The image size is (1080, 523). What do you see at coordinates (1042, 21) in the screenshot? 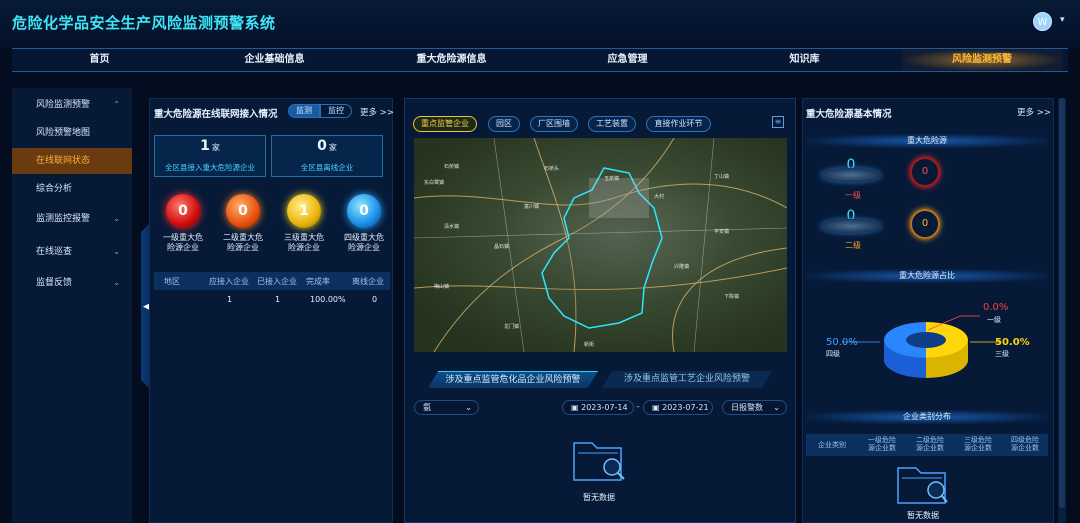
I see `user-avatar: W` at bounding box center [1042, 21].